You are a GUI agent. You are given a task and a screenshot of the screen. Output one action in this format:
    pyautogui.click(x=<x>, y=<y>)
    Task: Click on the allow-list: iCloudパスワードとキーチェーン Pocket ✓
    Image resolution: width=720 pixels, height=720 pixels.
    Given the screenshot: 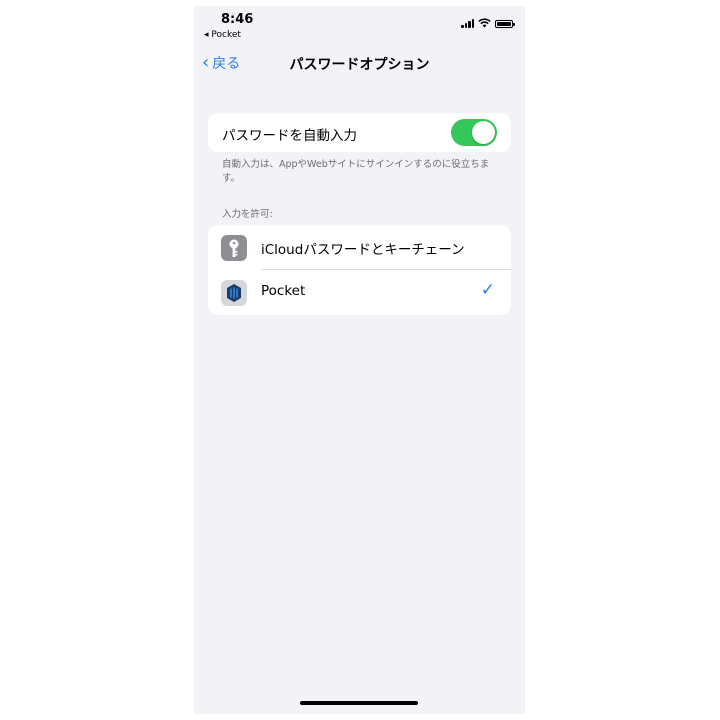 What is the action you would take?
    pyautogui.click(x=359, y=270)
    